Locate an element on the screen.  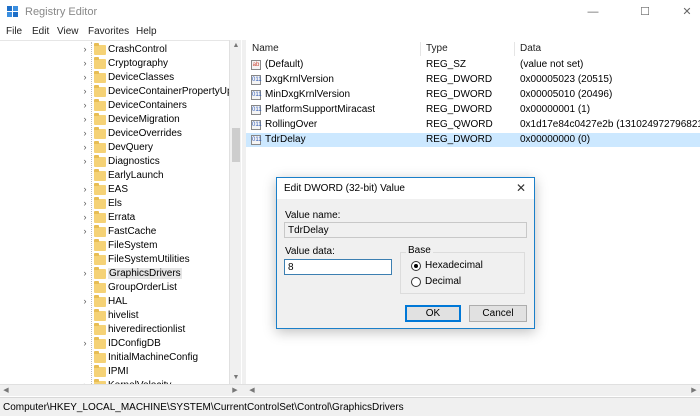
tree-item: InitialMachineConfig is located at coordinates (114, 358).